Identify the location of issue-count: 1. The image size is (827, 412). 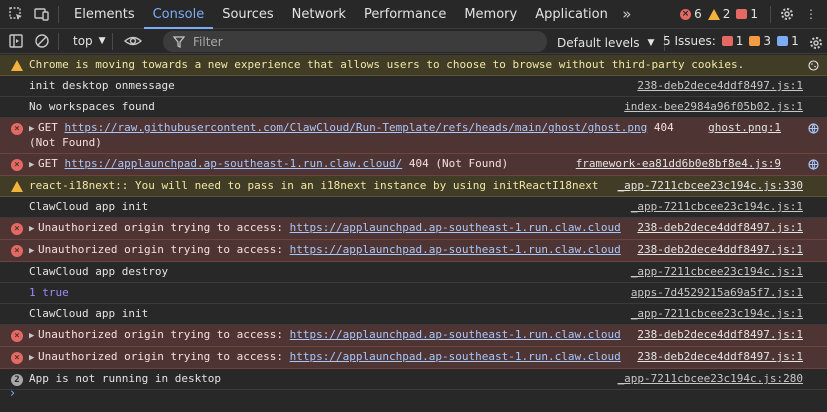
(747, 14).